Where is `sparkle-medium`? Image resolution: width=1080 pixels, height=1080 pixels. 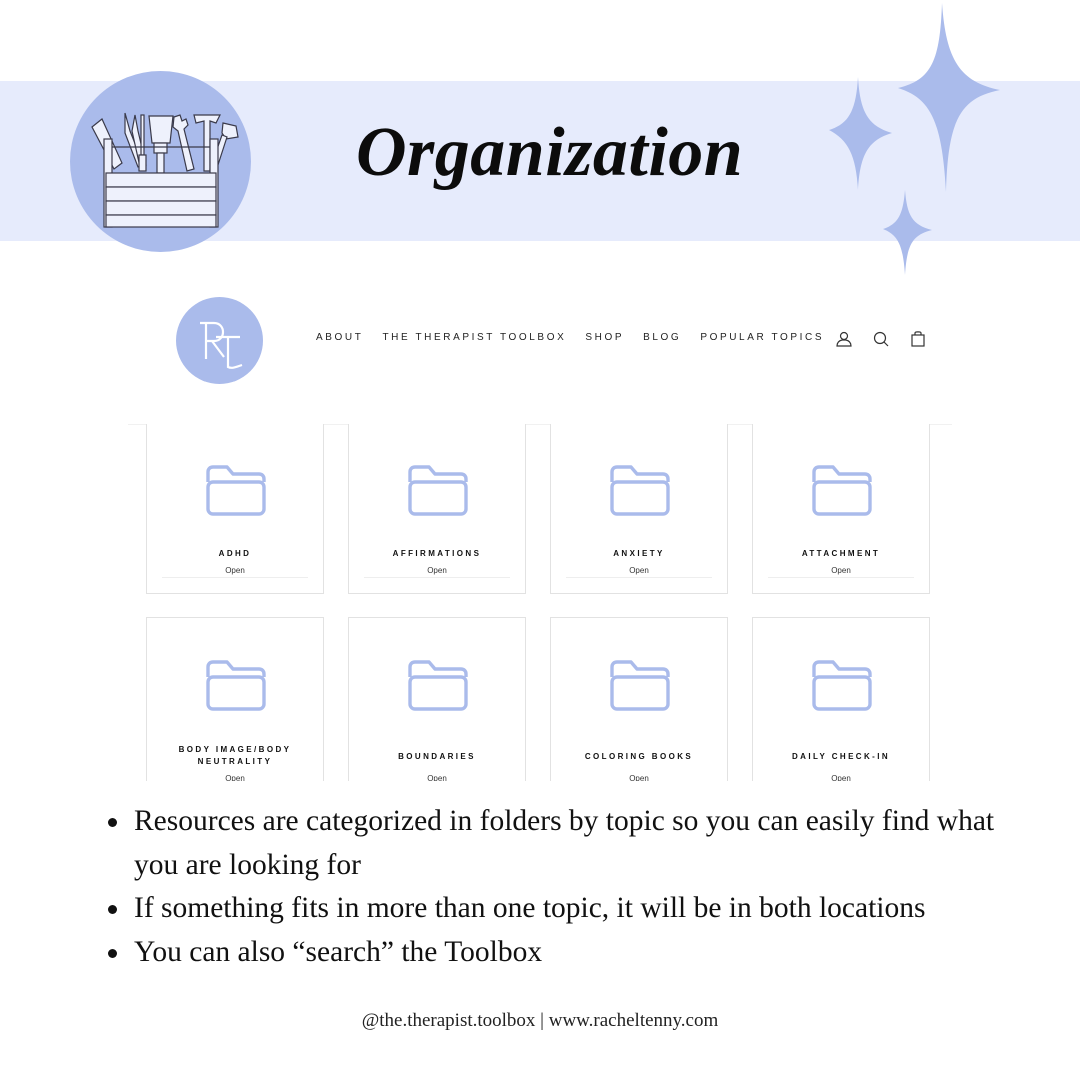 sparkle-medium is located at coordinates (860, 133).